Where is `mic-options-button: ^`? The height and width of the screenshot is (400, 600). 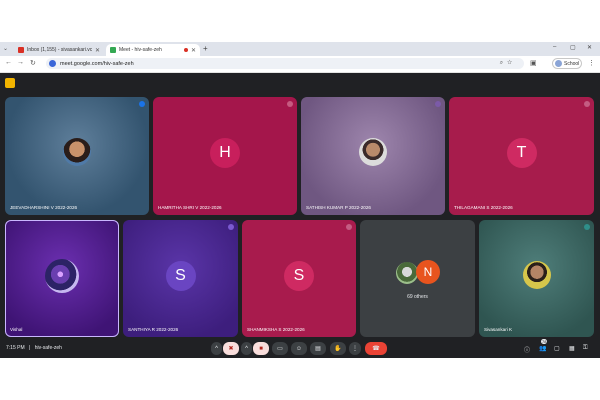 mic-options-button: ^ is located at coordinates (216, 348).